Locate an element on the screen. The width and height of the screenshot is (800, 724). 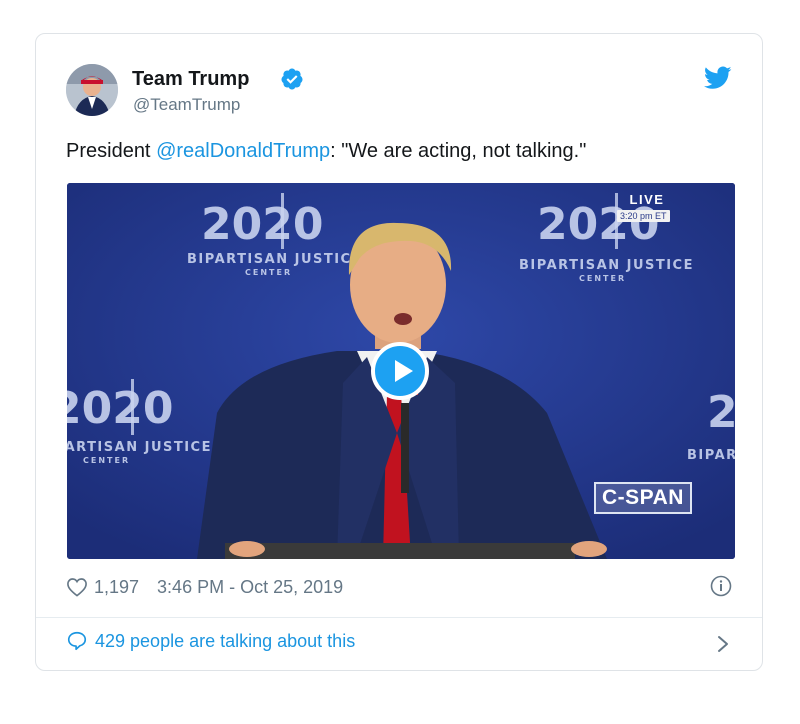
chevron-right-icon is located at coordinates (723, 644).